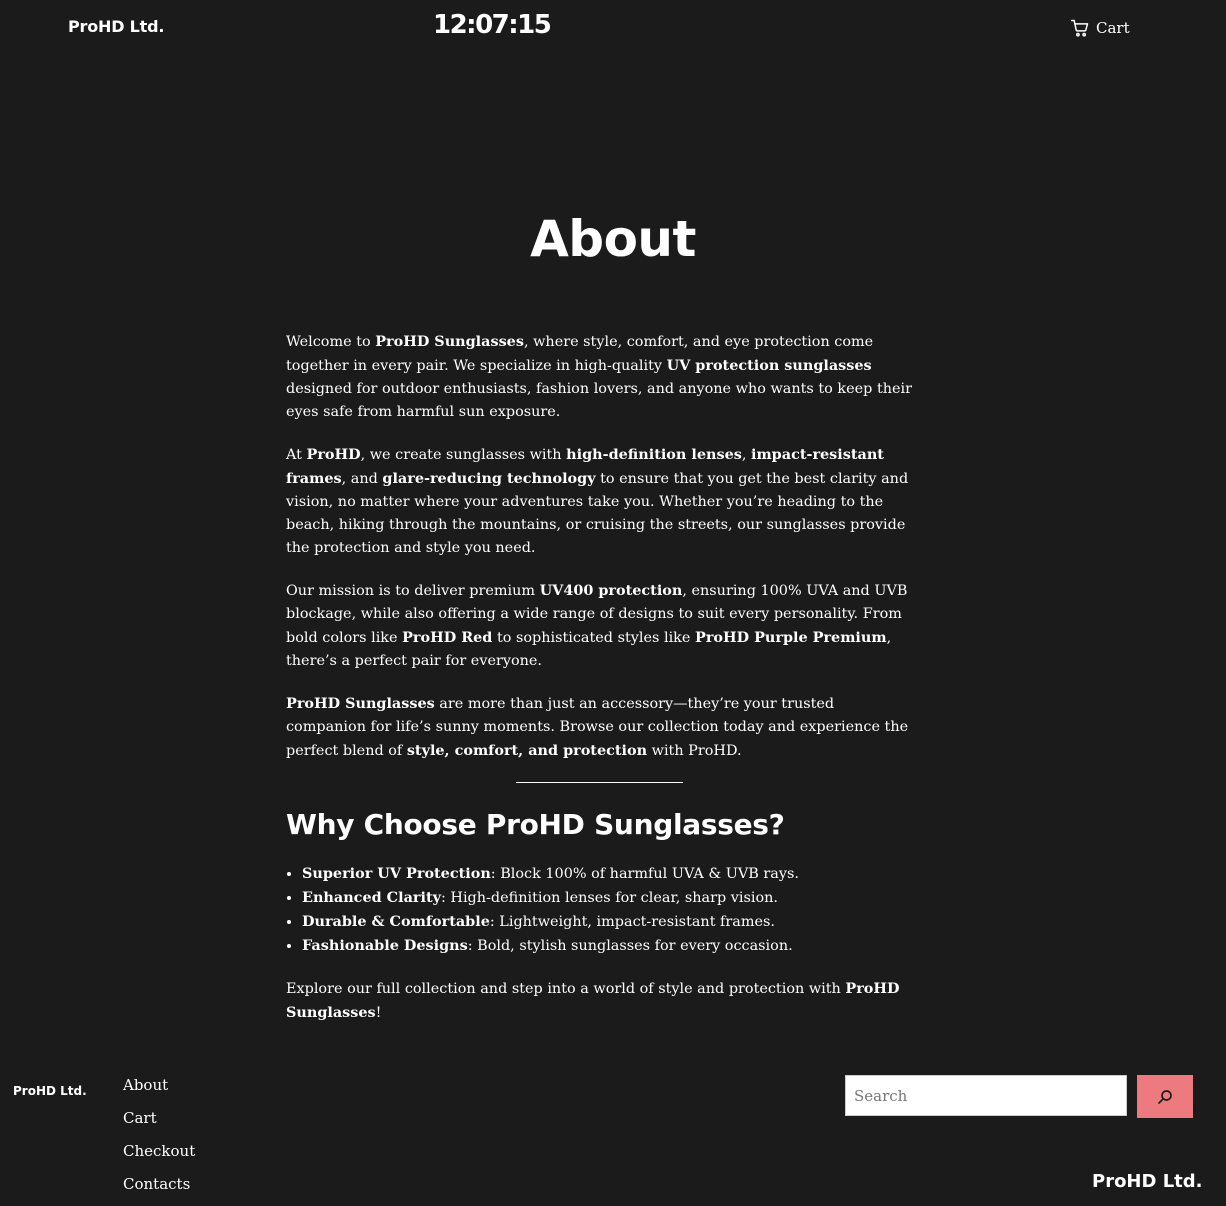 The image size is (1226, 1206). Describe the element at coordinates (986, 1095) in the screenshot. I see `search-input` at that location.